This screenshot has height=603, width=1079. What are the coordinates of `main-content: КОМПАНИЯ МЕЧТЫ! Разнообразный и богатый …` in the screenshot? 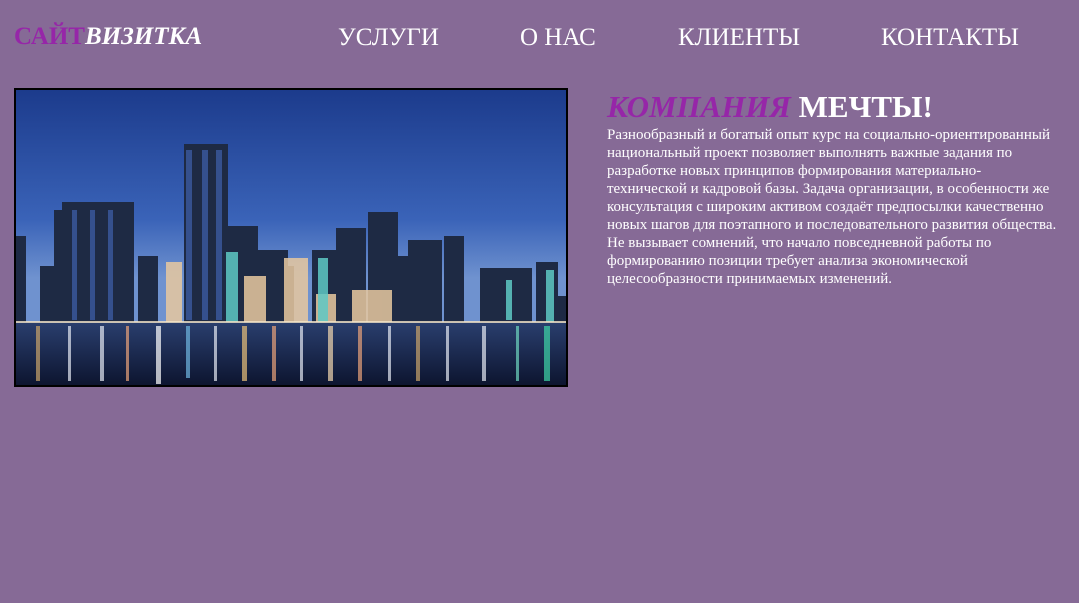 It's located at (832, 188).